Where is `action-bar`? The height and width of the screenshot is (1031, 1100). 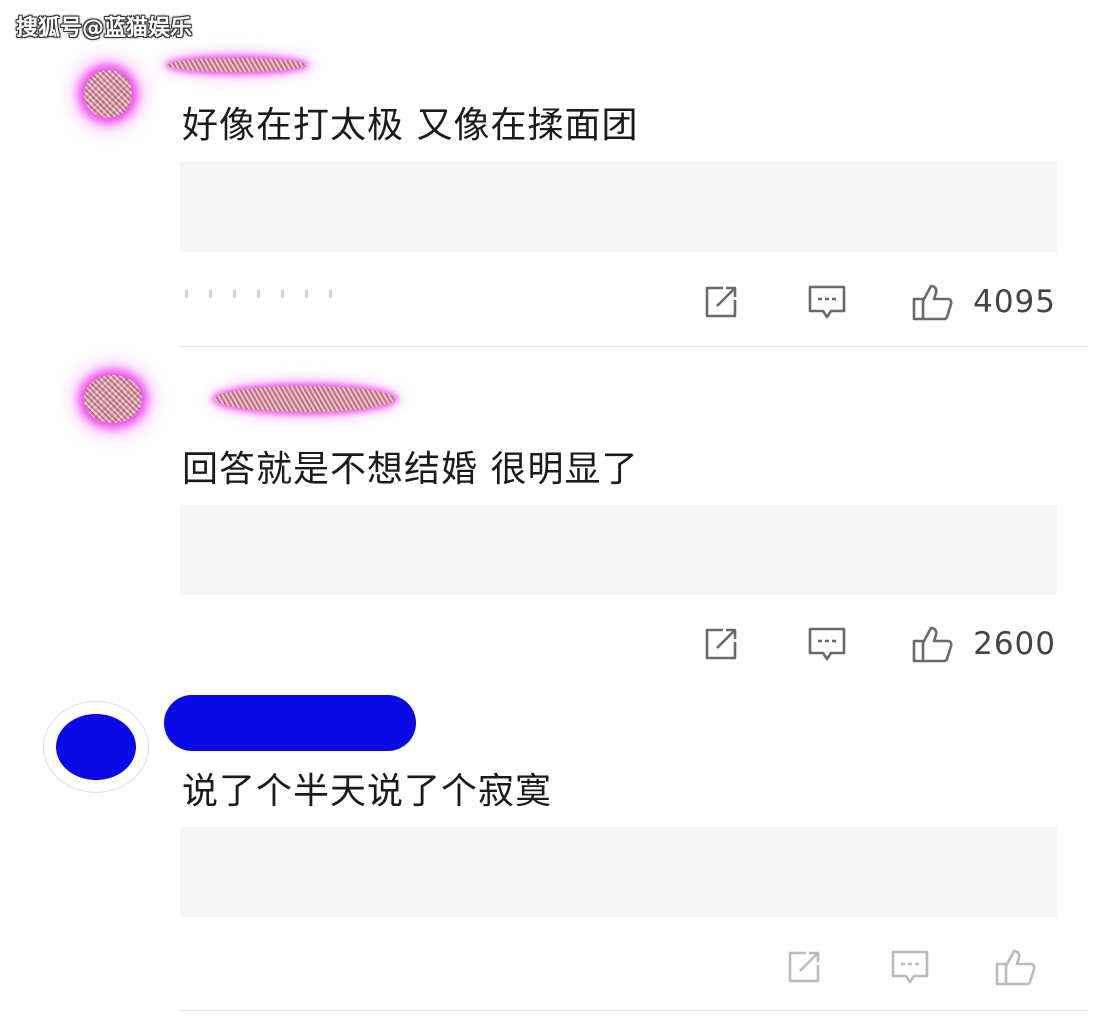 action-bar is located at coordinates (919, 967).